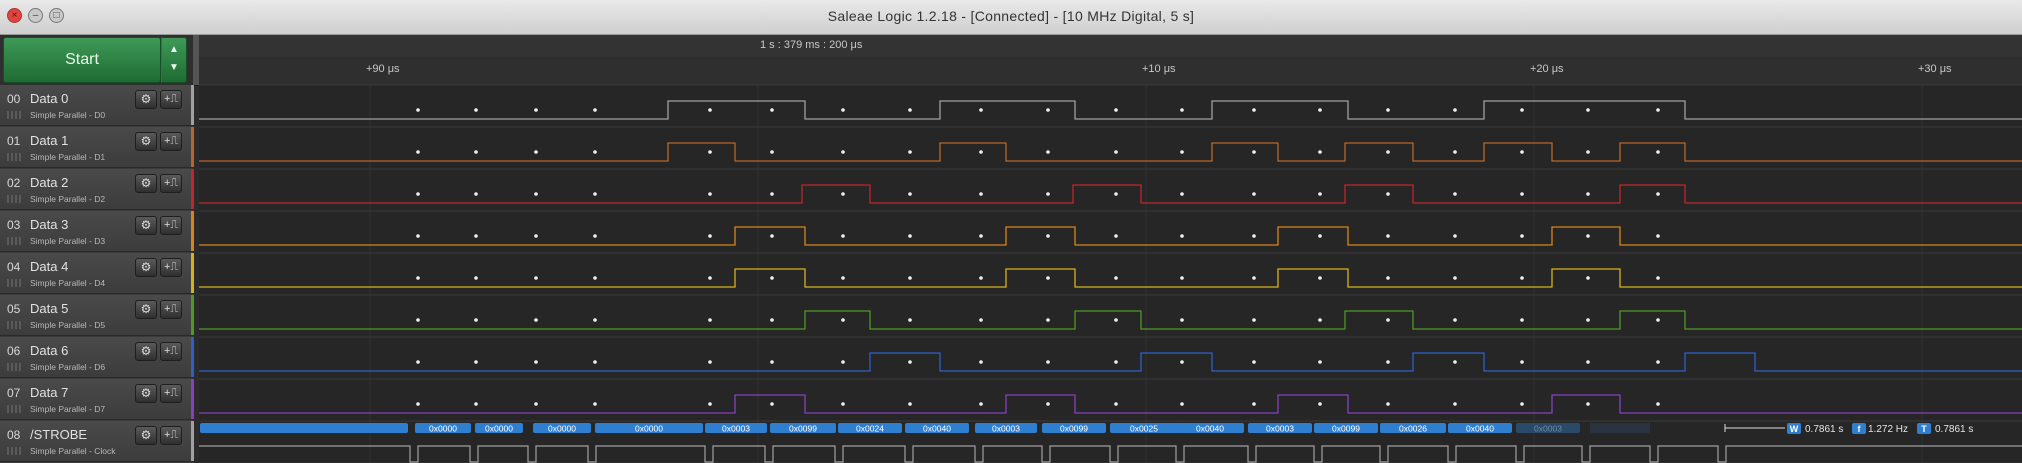 Image resolution: width=2022 pixels, height=463 pixels. What do you see at coordinates (562, 429) in the screenshot?
I see `decoded-value-text: 0x0000` at bounding box center [562, 429].